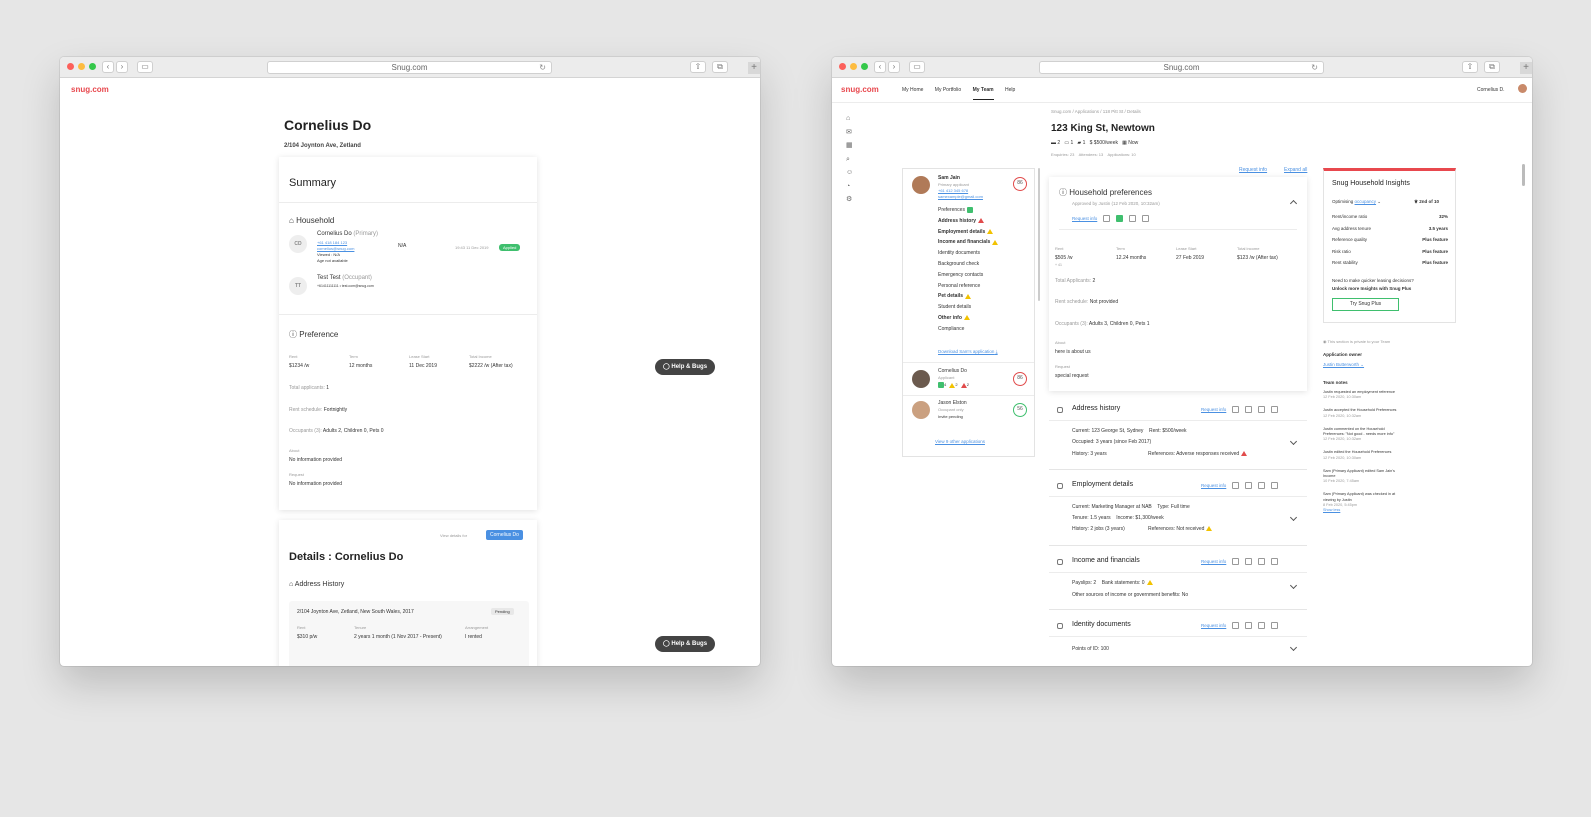  Describe the element at coordinates (849, 119) in the screenshot. I see `home-icon: ⌂` at that location.